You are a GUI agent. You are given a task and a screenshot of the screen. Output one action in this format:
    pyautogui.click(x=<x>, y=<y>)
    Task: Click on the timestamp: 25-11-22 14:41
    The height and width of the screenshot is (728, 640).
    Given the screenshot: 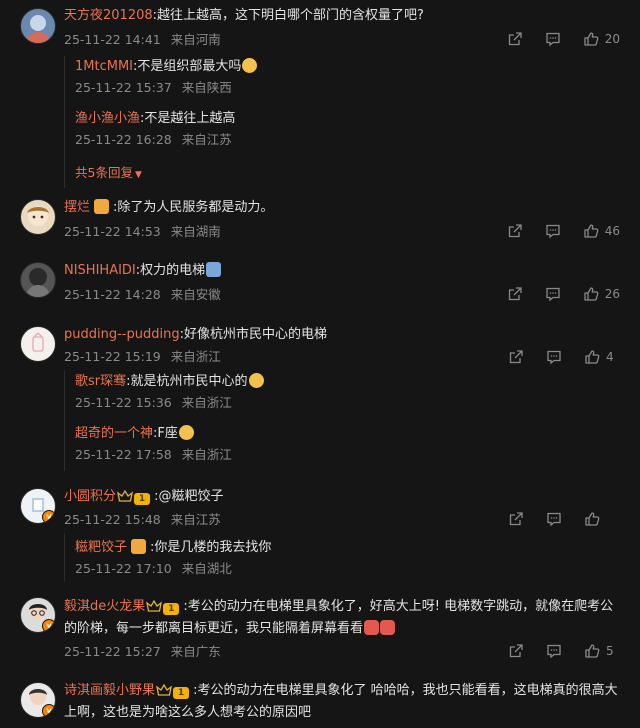 What is the action you would take?
    pyautogui.click(x=112, y=39)
    